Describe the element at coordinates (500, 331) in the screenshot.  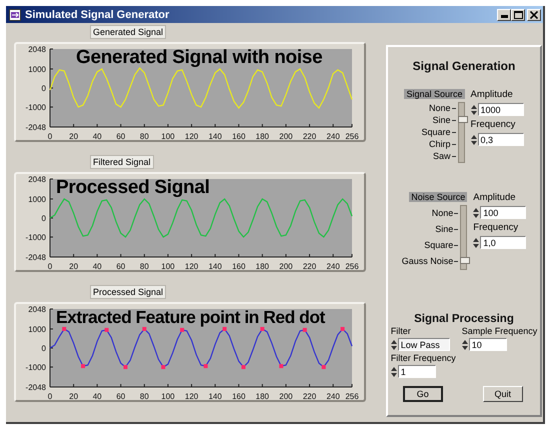
I see `field-label: Sample Frequency` at that location.